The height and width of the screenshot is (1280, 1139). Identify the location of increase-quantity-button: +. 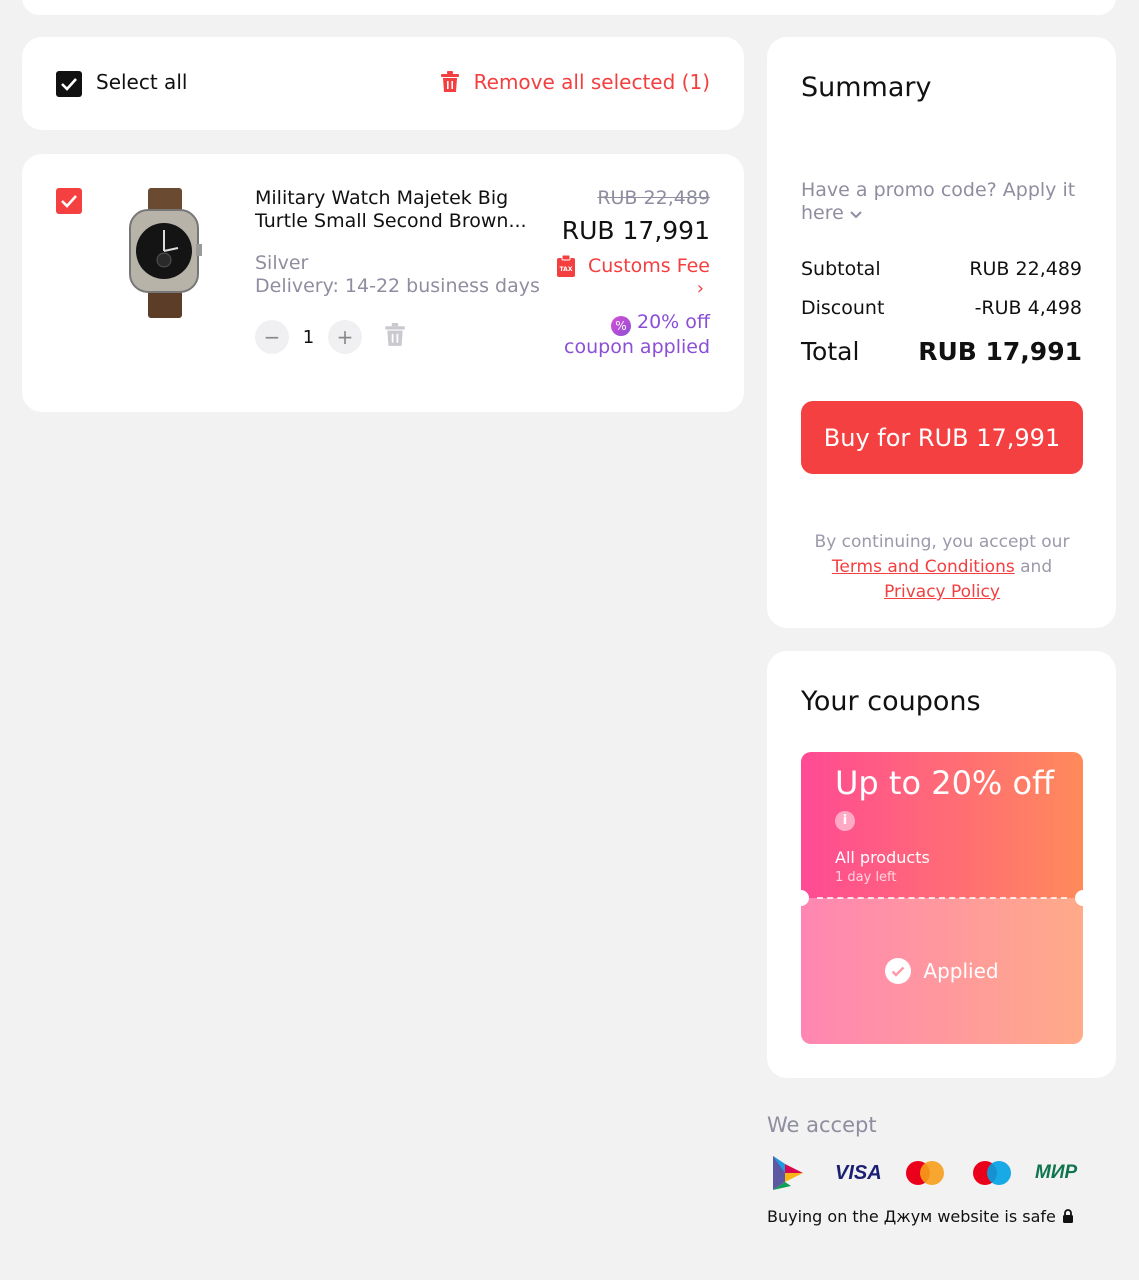
(345, 337).